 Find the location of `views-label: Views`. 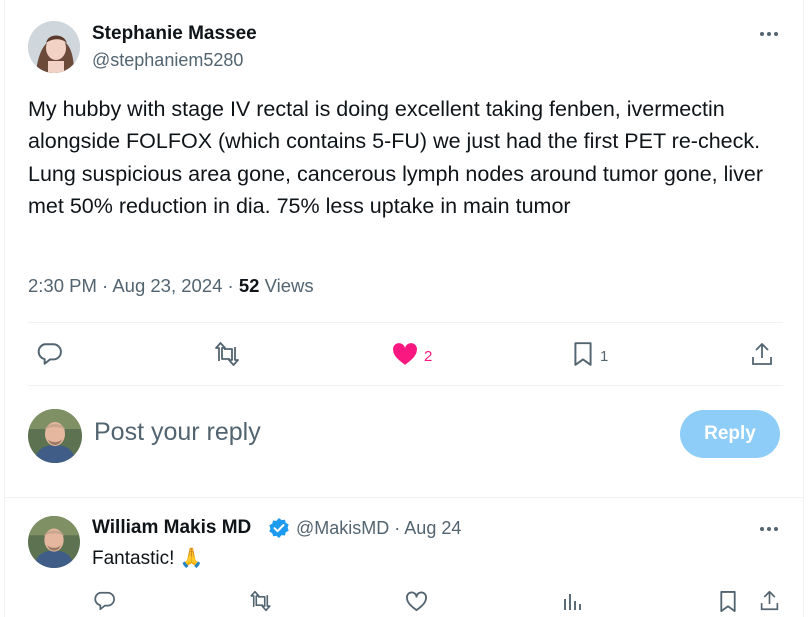

views-label: Views is located at coordinates (289, 285).